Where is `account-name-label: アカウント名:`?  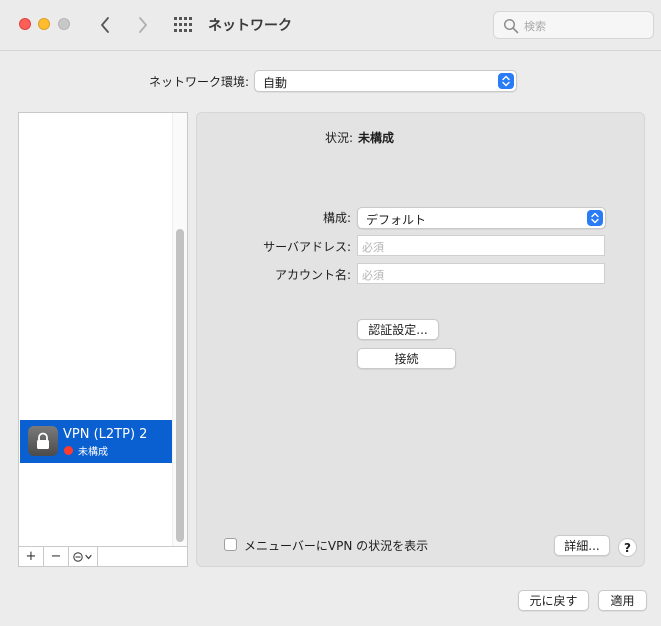 account-name-label: アカウント名: is located at coordinates (312, 275).